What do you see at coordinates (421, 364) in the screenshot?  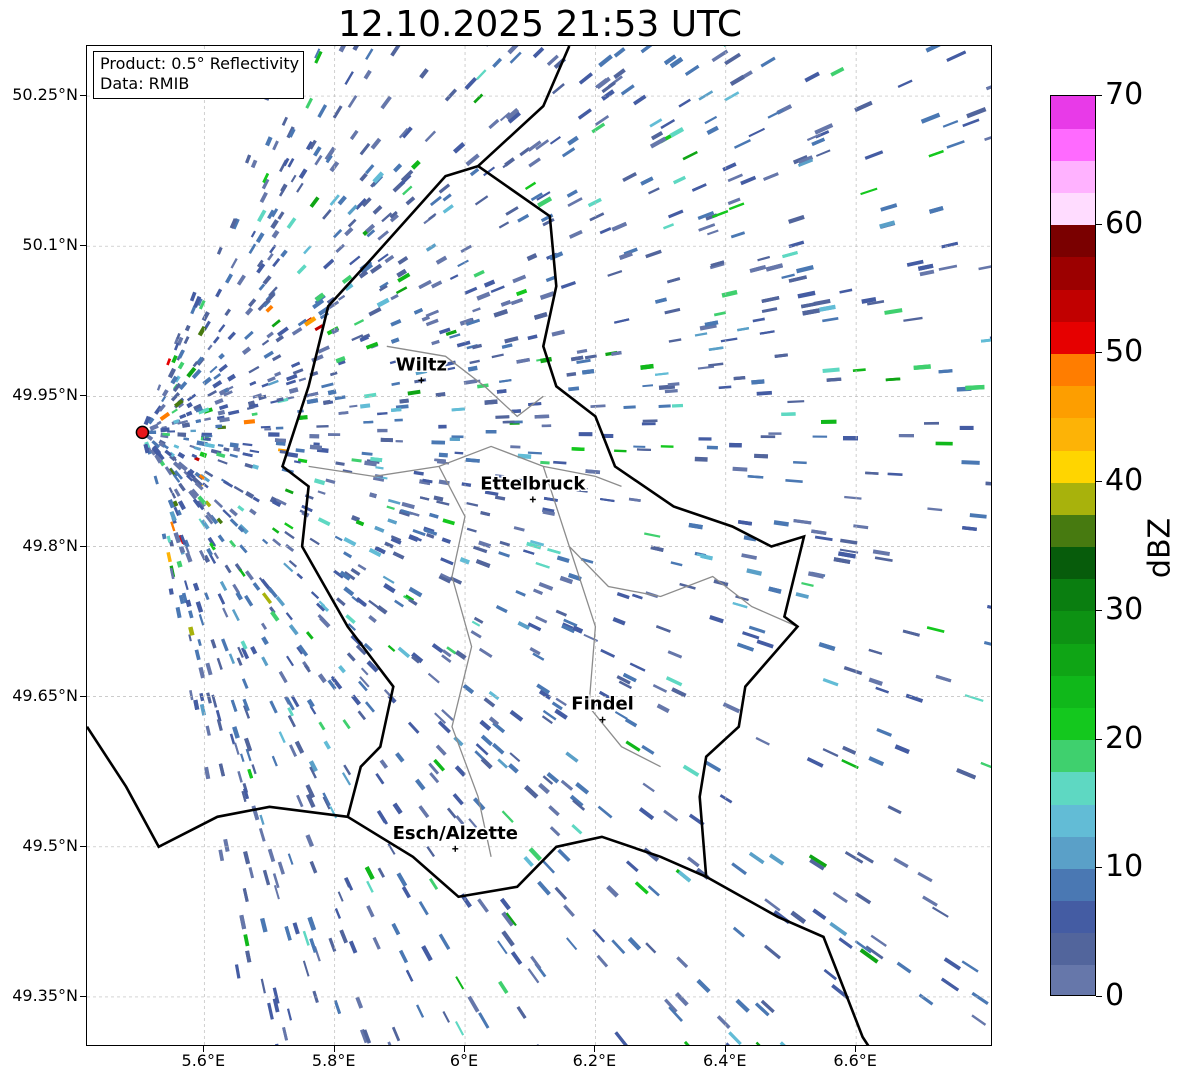 I see `city-label: Wiltz` at bounding box center [421, 364].